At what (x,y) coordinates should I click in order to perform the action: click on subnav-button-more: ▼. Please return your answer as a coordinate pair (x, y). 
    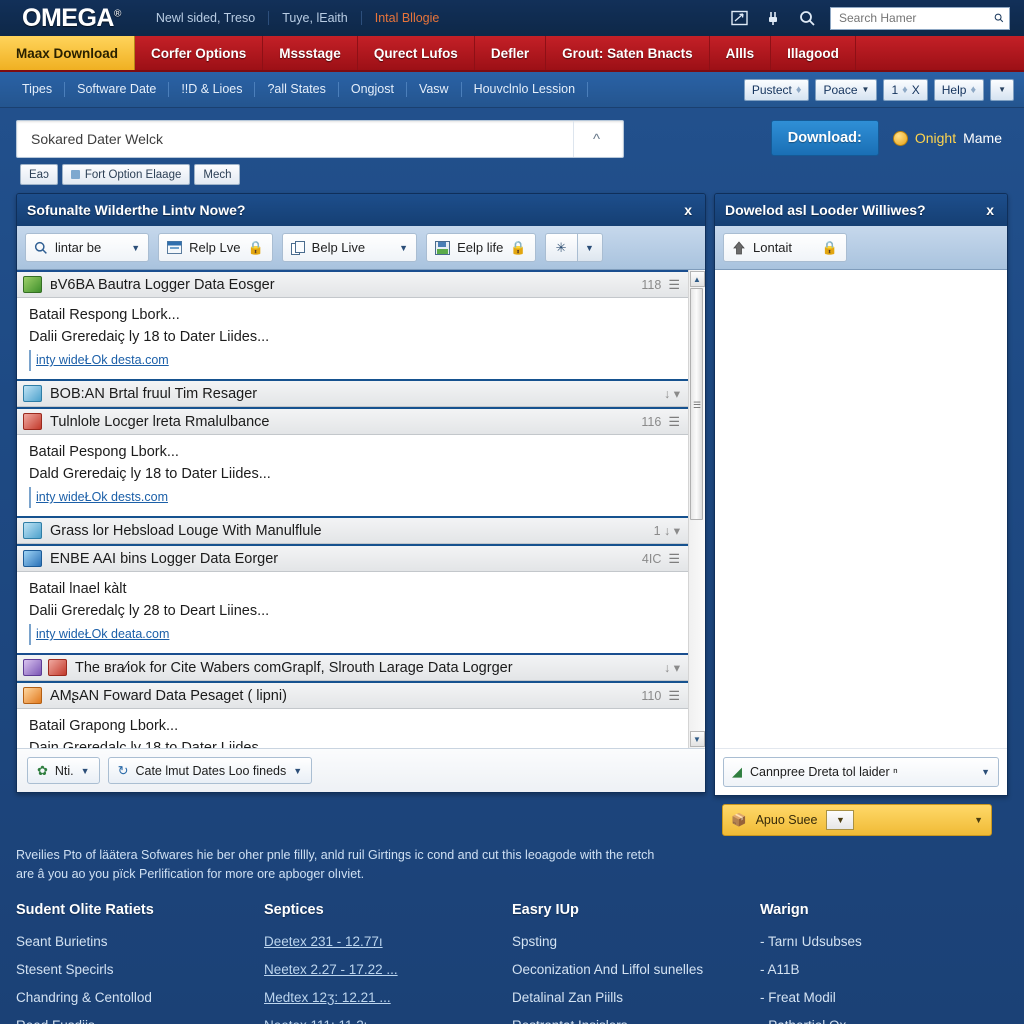
    Looking at the image, I should click on (1002, 89).